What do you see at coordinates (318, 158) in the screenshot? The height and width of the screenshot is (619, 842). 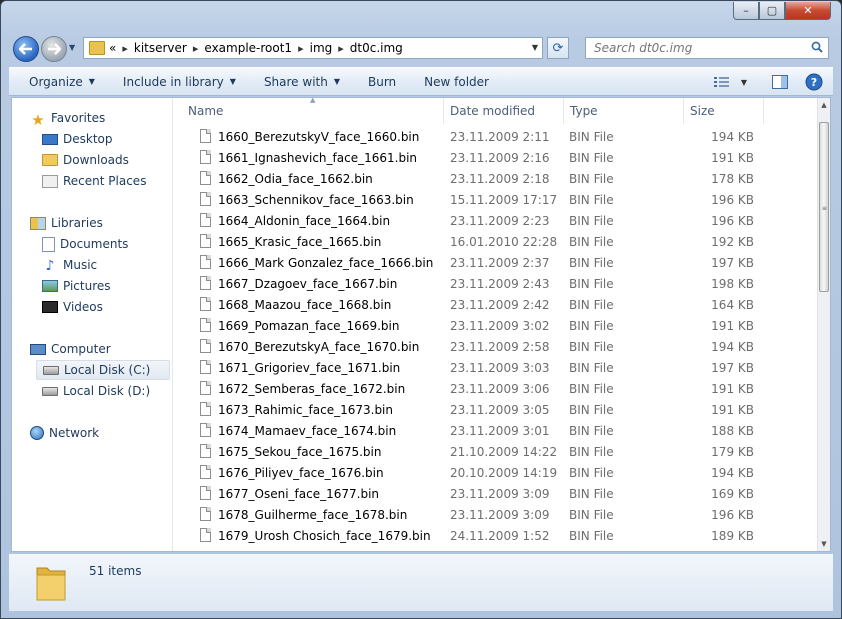 I see `file-name: 1661_Ignashevich_face_1661.bin` at bounding box center [318, 158].